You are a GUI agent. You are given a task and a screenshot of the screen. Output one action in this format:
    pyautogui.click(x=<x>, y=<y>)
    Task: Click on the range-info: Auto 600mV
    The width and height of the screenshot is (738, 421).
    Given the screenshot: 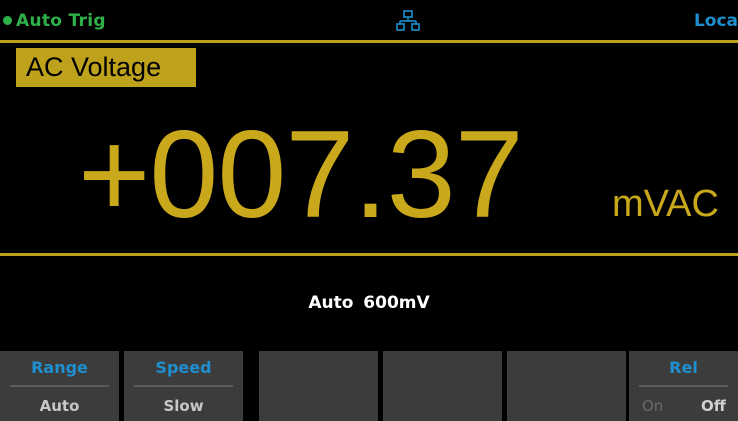 What is the action you would take?
    pyautogui.click(x=369, y=303)
    